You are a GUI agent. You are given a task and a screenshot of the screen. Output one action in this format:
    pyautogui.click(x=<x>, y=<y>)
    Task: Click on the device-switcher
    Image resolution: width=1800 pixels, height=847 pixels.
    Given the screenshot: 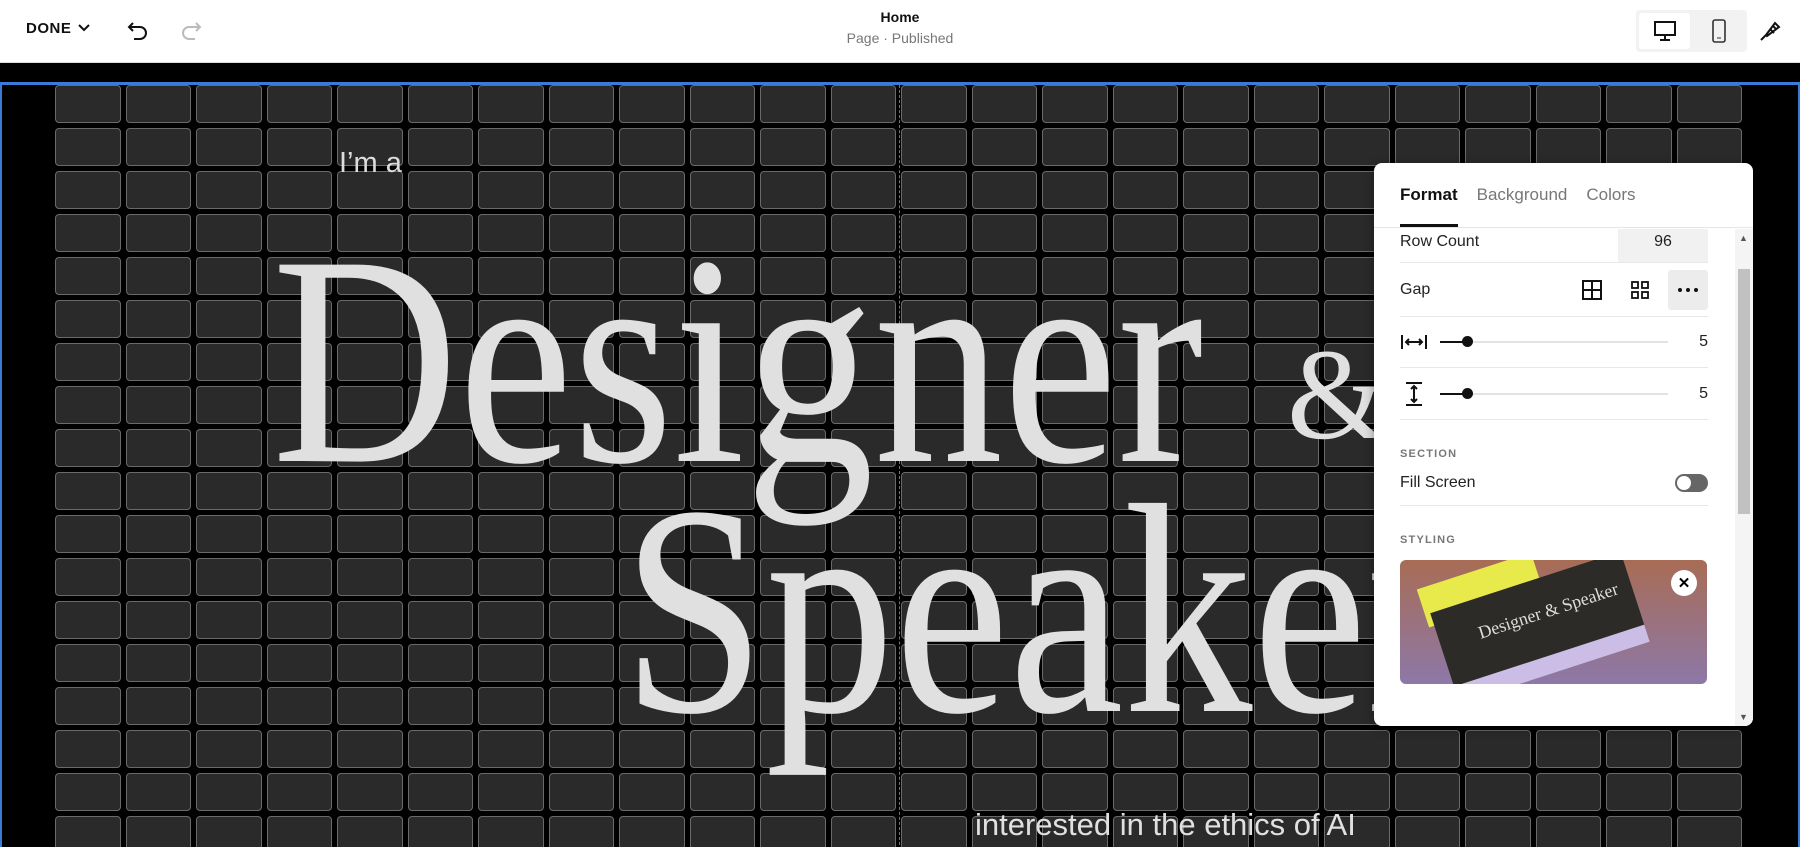 What is the action you would take?
    pyautogui.click(x=1691, y=31)
    